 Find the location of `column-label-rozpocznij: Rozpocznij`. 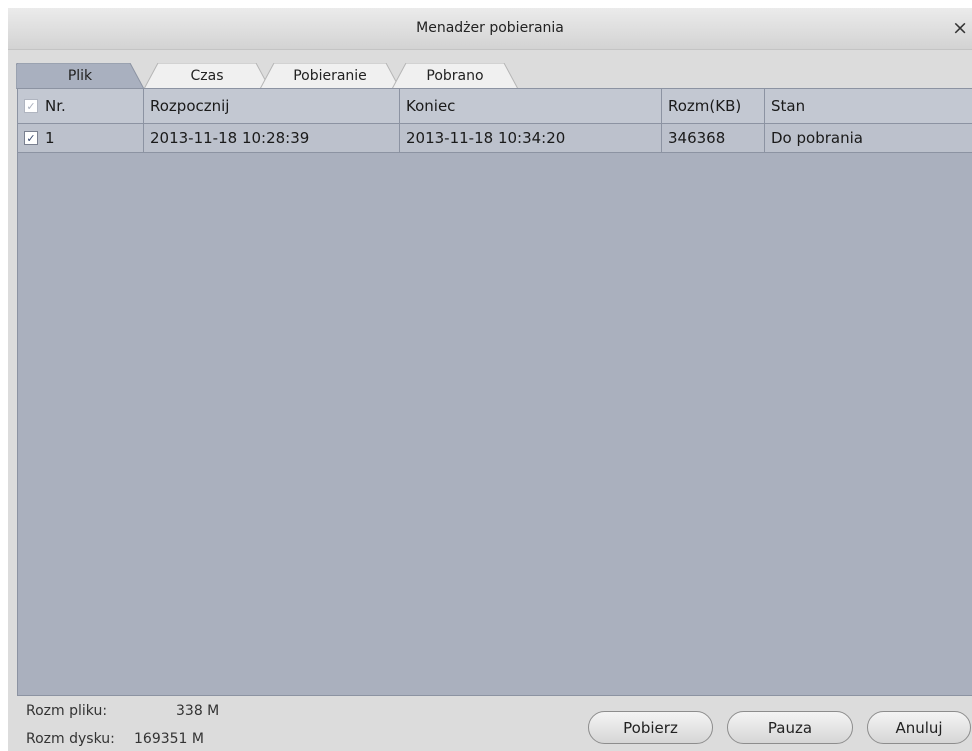

column-label-rozpocznij: Rozpocznij is located at coordinates (190, 106).